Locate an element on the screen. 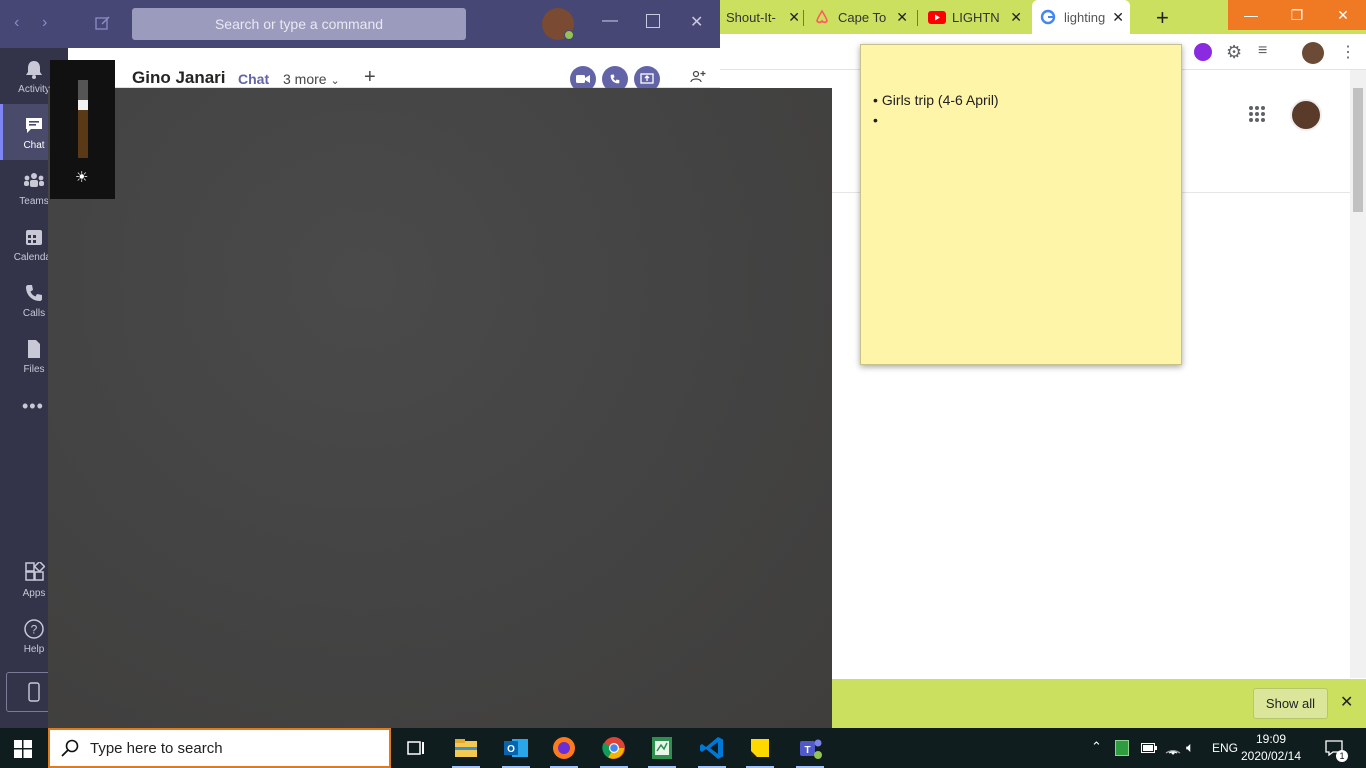 The width and height of the screenshot is (1366, 768). chrome-icon is located at coordinates (614, 748).